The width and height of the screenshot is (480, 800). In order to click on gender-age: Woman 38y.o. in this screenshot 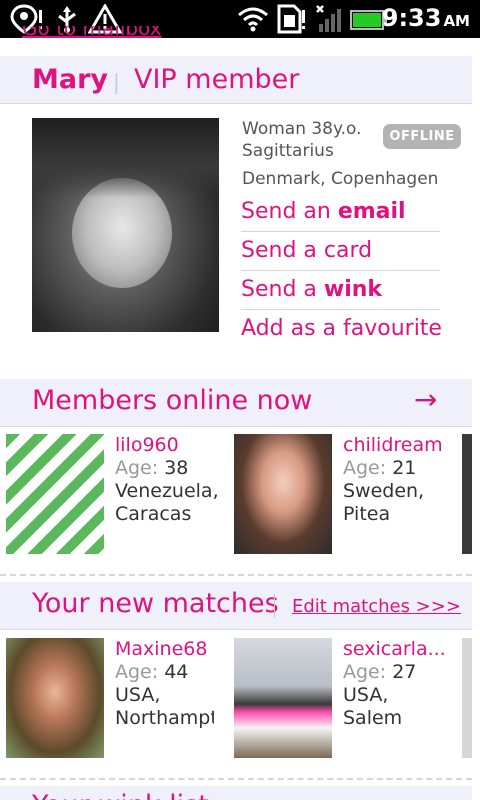, I will do `click(302, 129)`.